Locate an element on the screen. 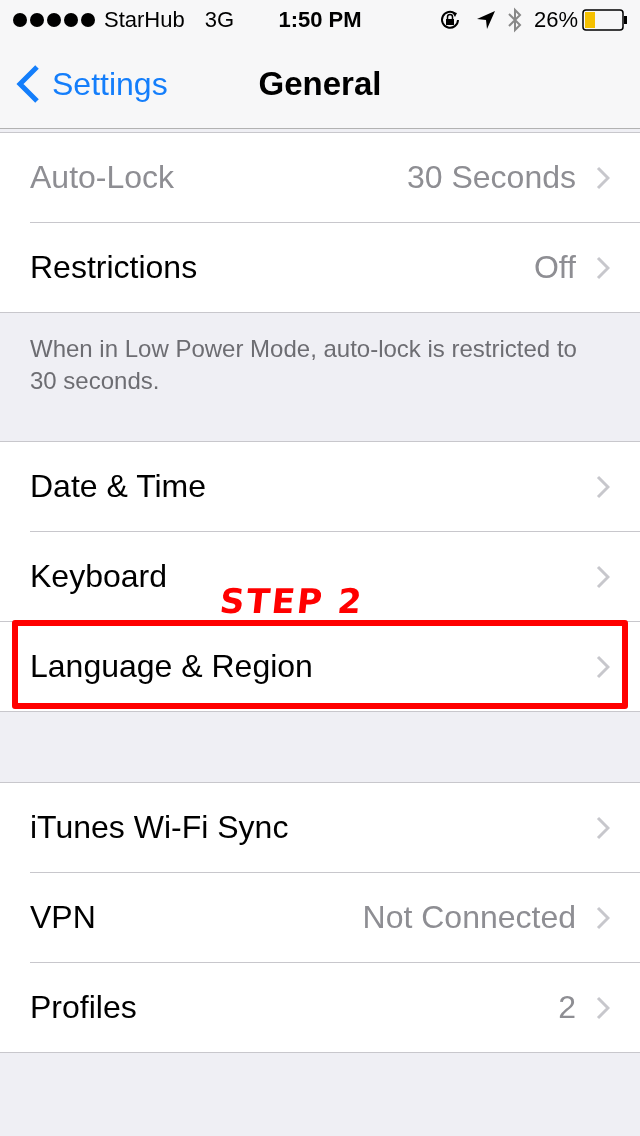 This screenshot has height=1136, width=640. row-label: VPN is located at coordinates (63, 917).